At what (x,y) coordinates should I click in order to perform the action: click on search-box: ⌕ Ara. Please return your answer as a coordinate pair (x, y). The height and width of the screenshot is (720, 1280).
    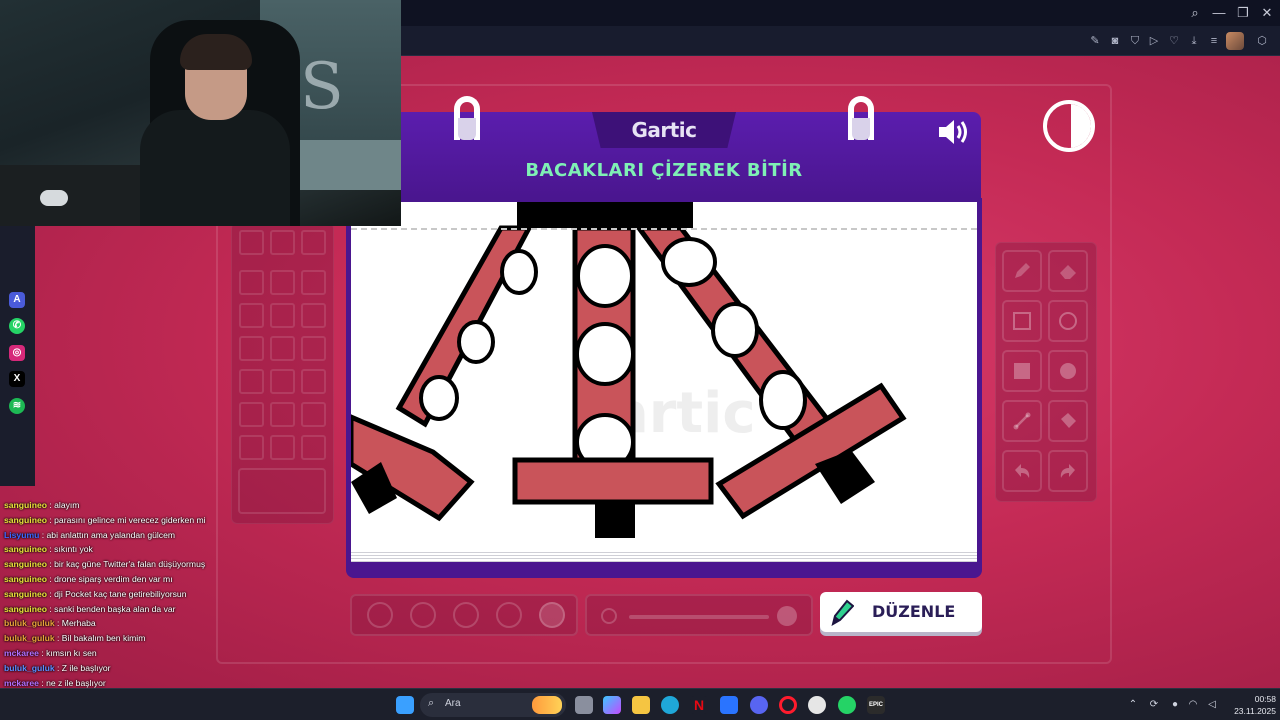
    Looking at the image, I should click on (493, 705).